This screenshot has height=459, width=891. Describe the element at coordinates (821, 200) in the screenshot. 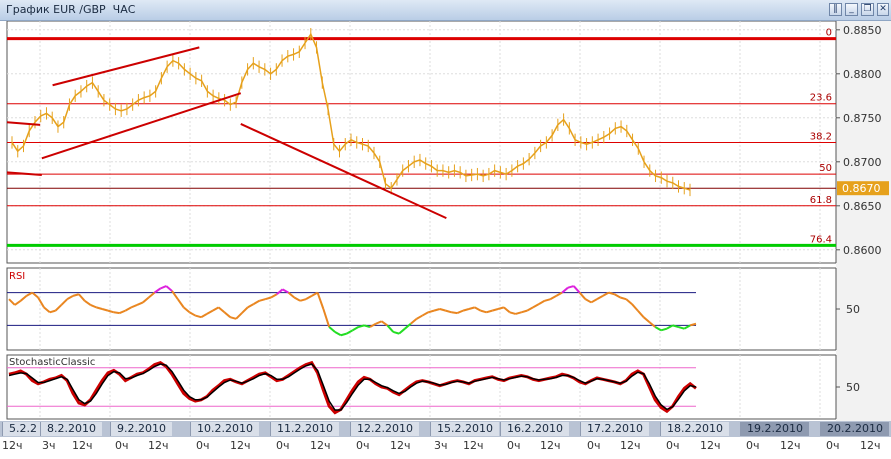

I see `fib-level-label: 61.8` at that location.